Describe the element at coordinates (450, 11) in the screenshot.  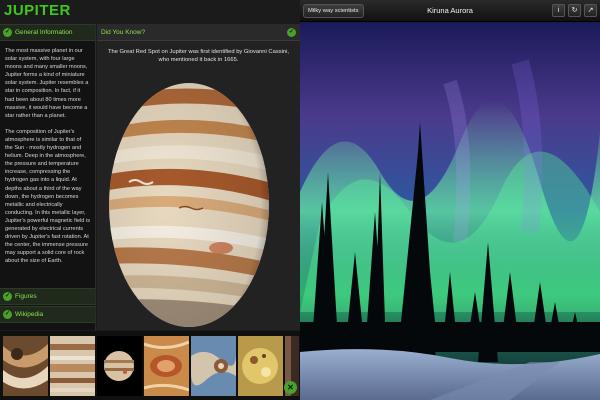
I see `photo-toolbar: Milky way scientists Kiruna Aurora i ↻ ↗` at that location.